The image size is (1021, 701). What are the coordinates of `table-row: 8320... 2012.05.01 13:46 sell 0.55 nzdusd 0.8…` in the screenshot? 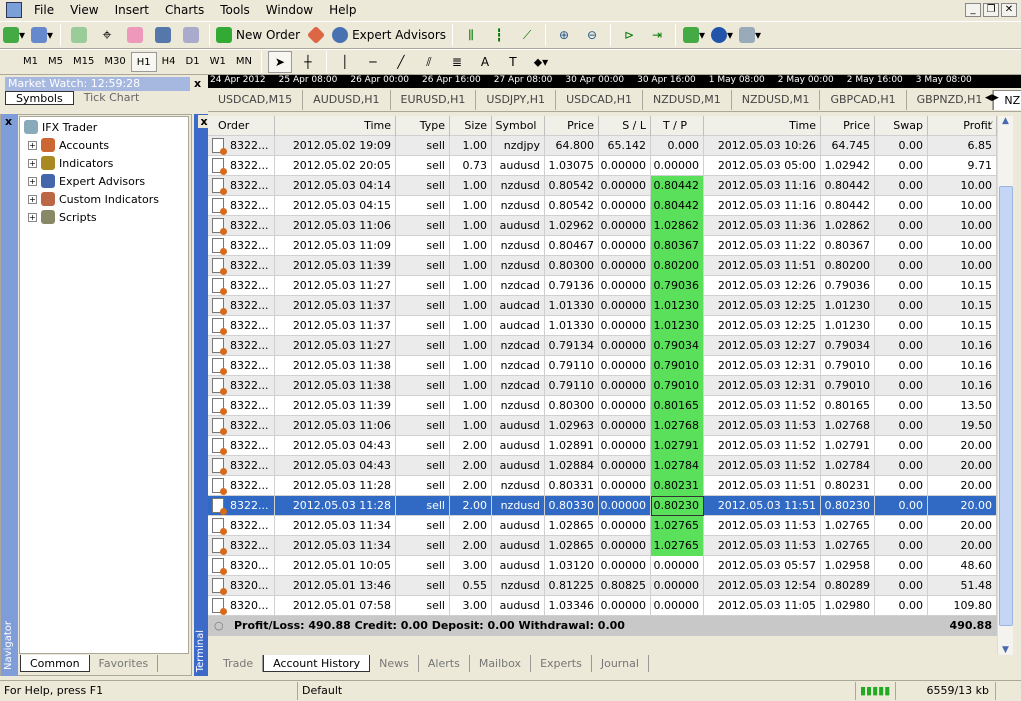 It's located at (602, 586).